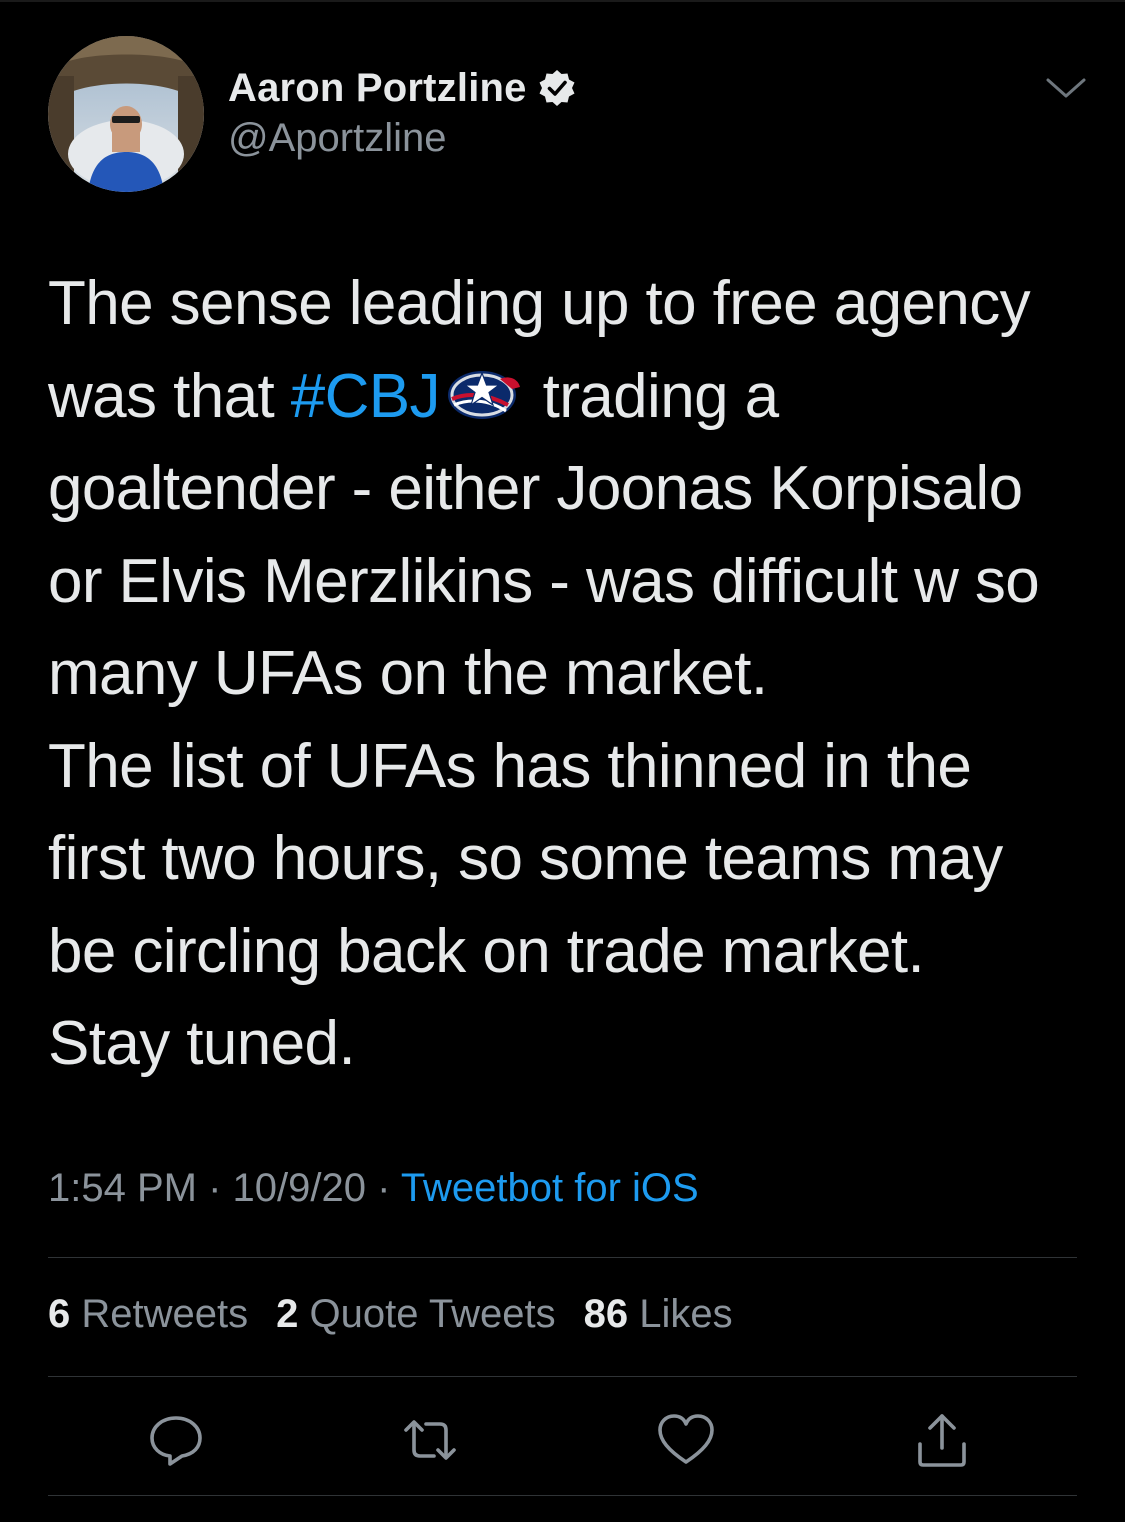 The height and width of the screenshot is (1522, 1125). Describe the element at coordinates (430, 1440) in the screenshot. I see `retweet-icon` at that location.